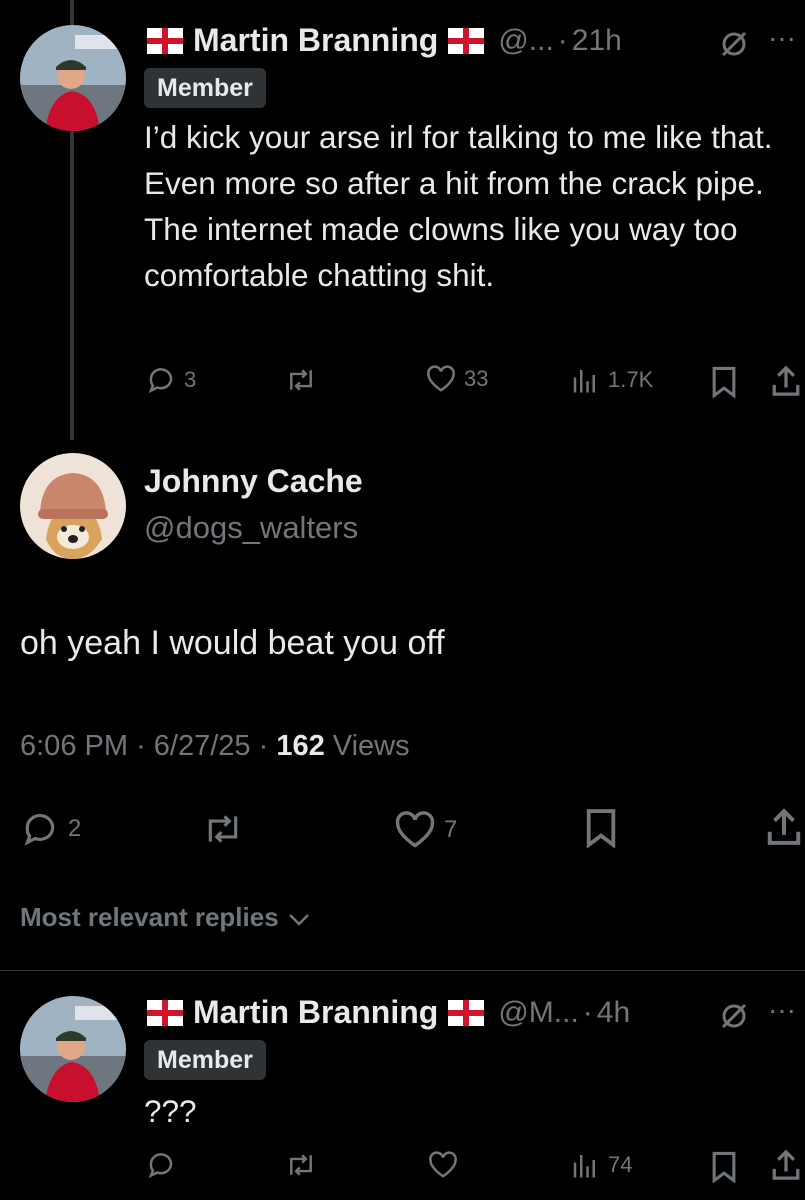 The width and height of the screenshot is (805, 1200). Describe the element at coordinates (253, 481) in the screenshot. I see `author-name: Johnny Cache` at that location.